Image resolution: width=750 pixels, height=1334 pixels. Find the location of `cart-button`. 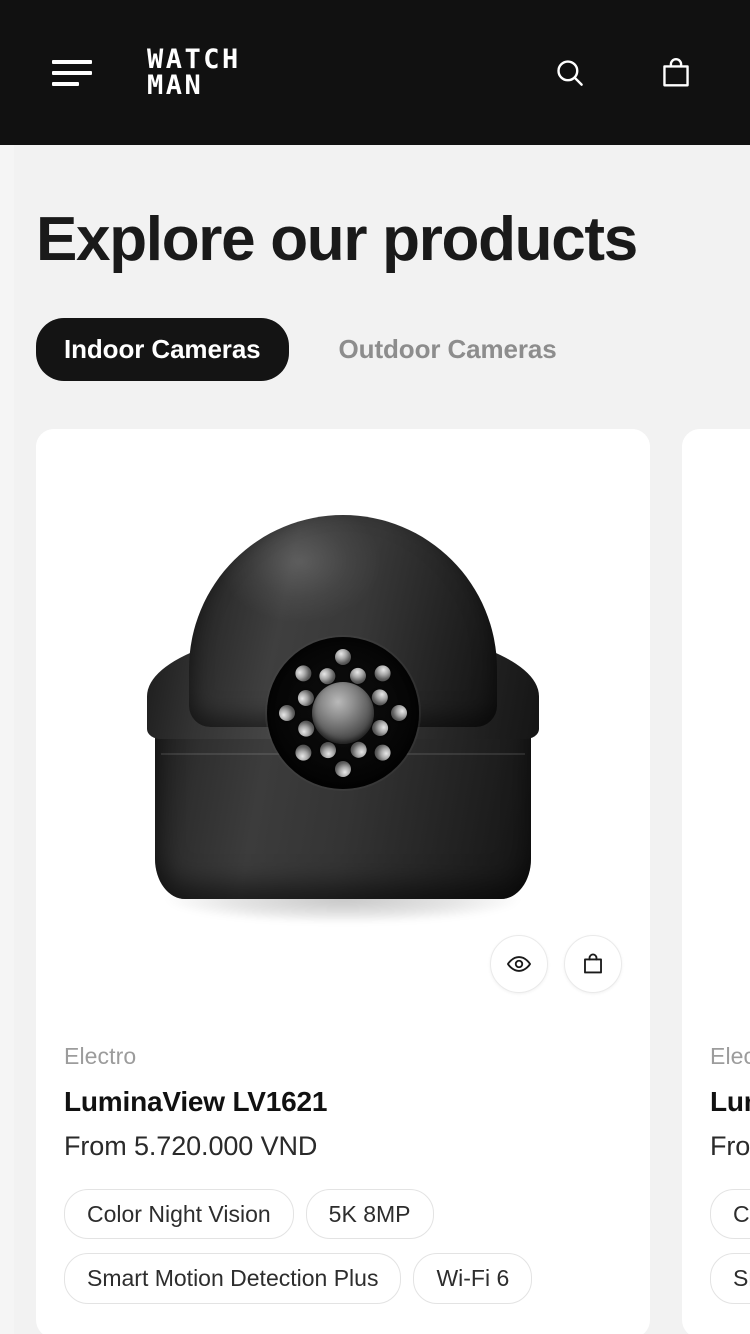

cart-button is located at coordinates (676, 73).